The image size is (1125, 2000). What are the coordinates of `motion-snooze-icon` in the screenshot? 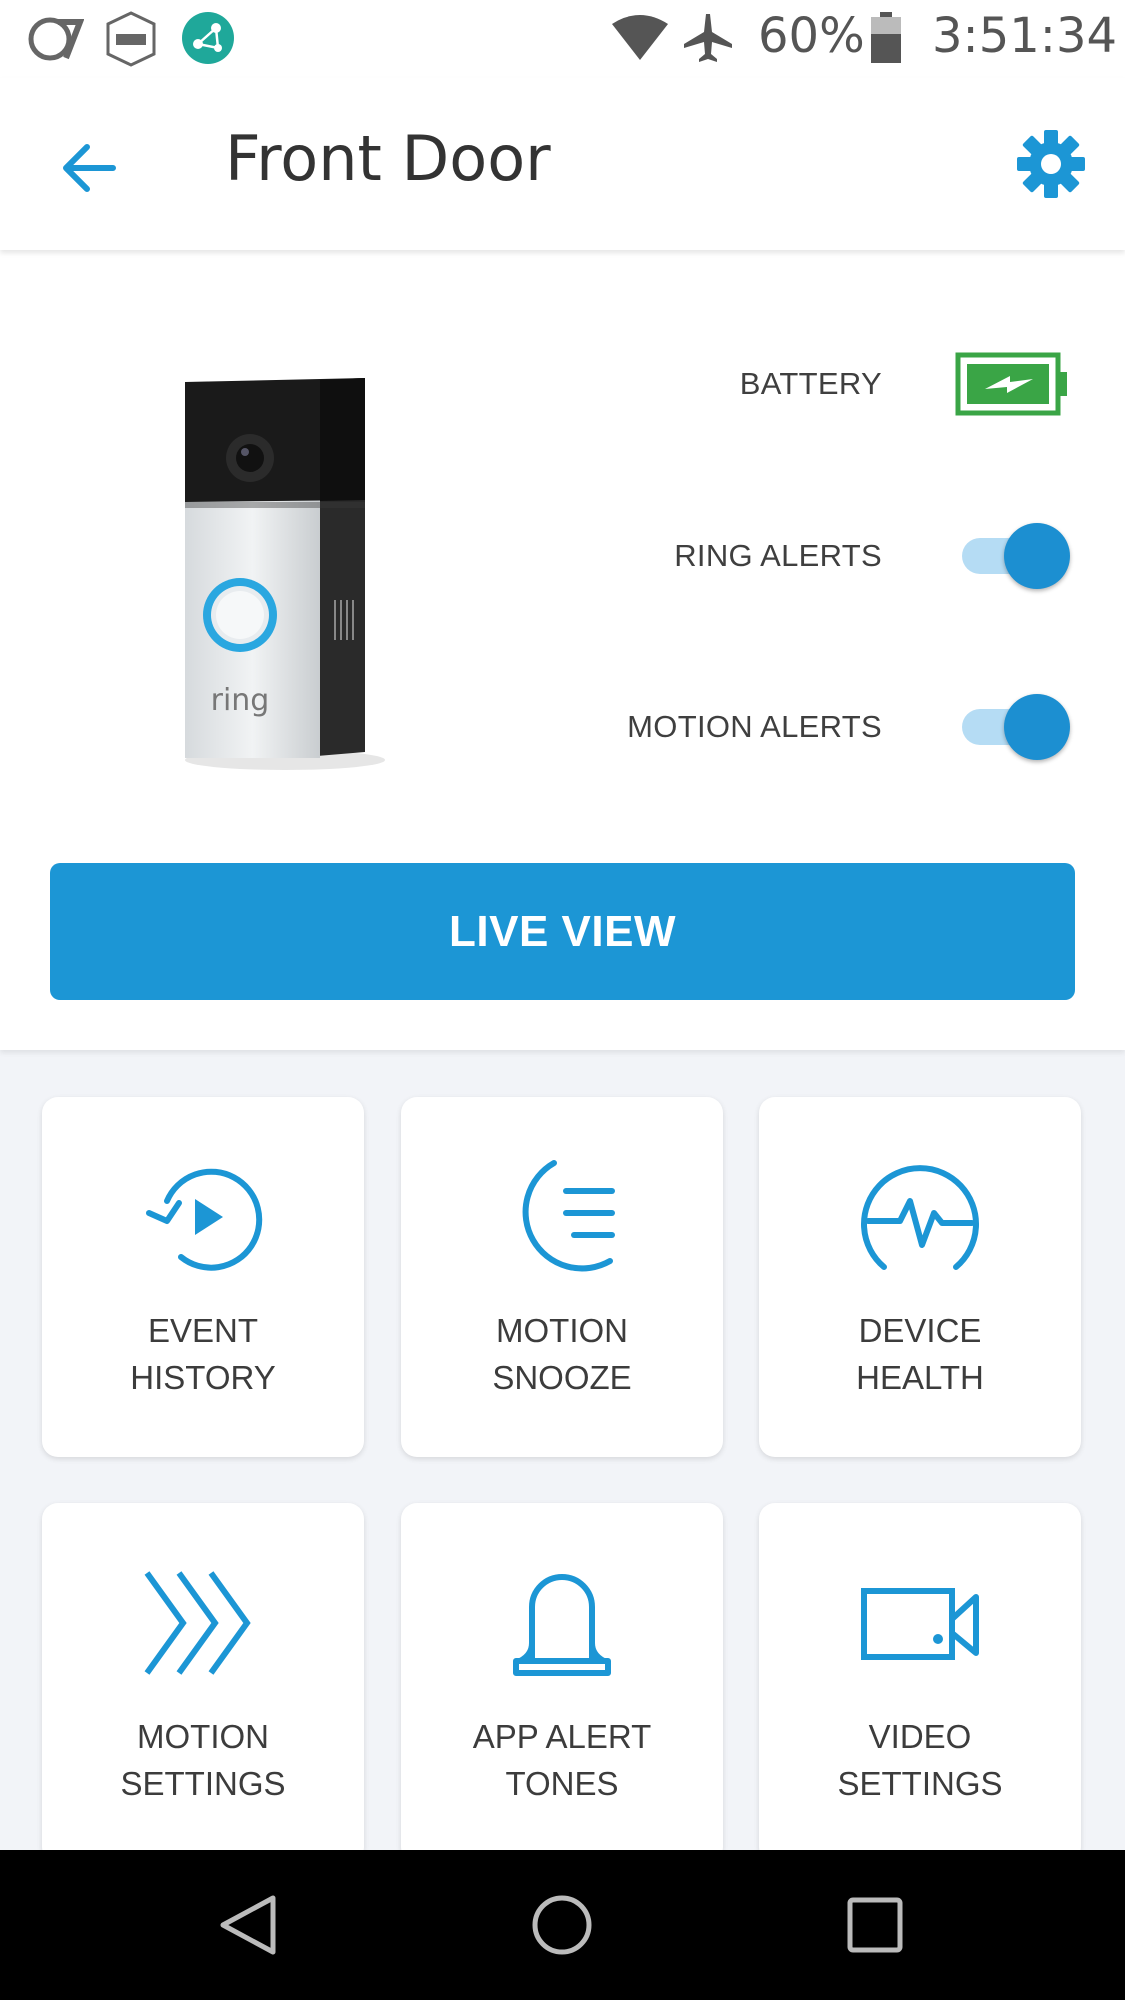 It's located at (568, 1216).